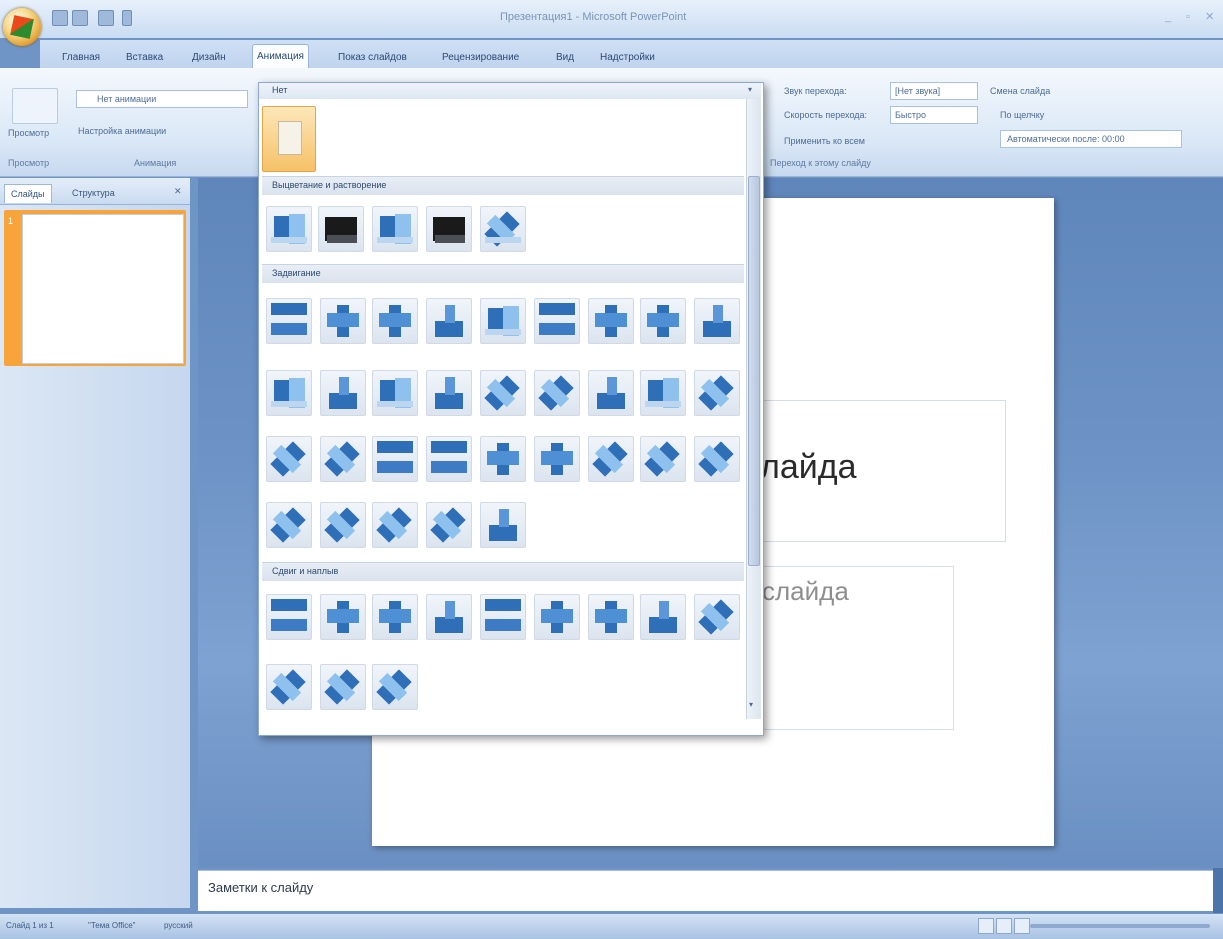 The height and width of the screenshot is (939, 1223). What do you see at coordinates (1091, 139) in the screenshot?
I see `auto-after-field: Автоматически после: 00:00` at bounding box center [1091, 139].